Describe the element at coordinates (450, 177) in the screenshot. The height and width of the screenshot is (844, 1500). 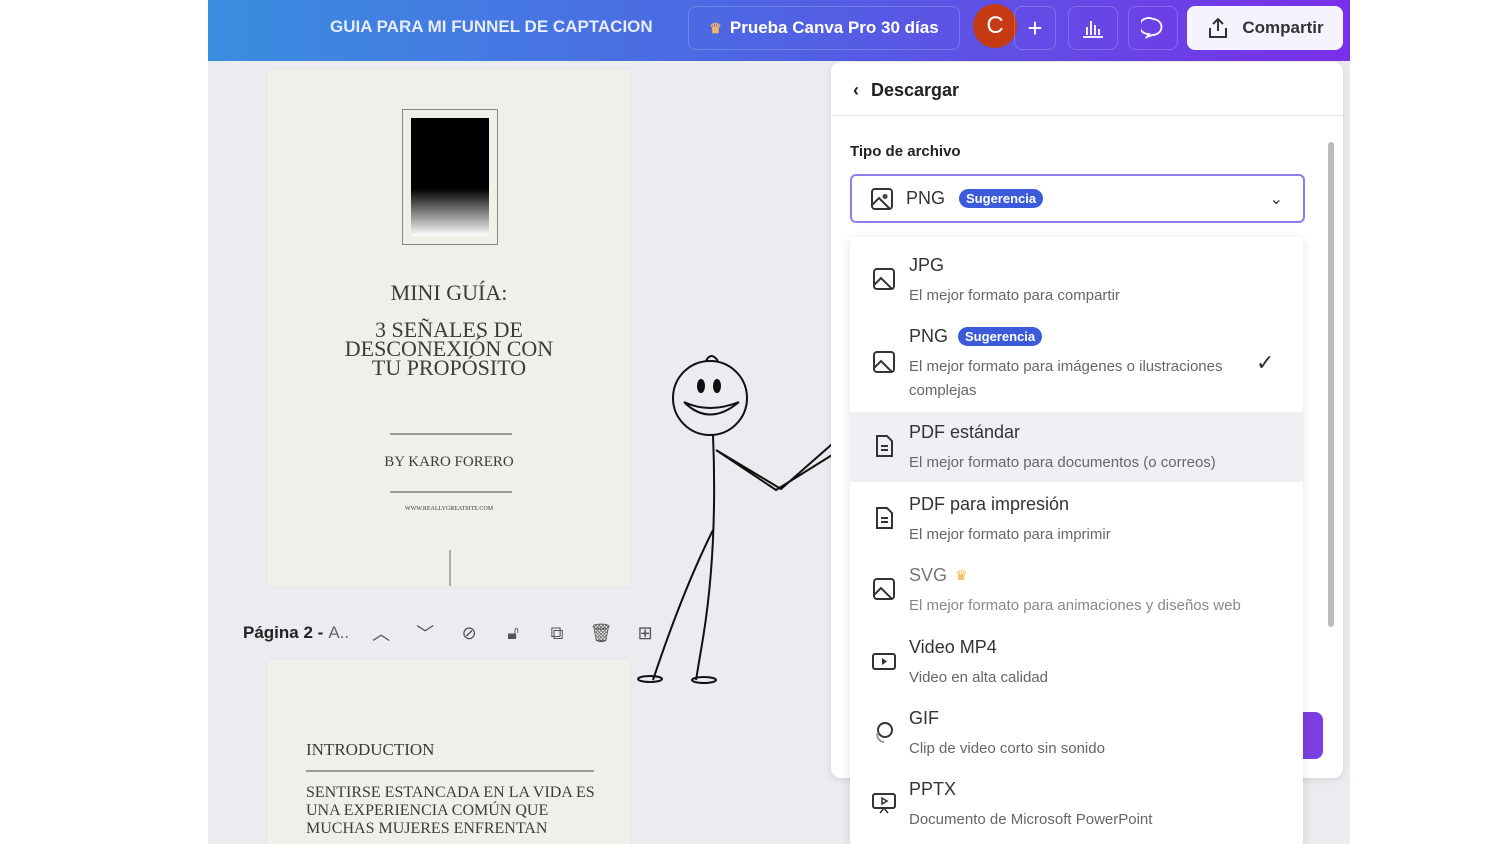
I see `illustration-image` at that location.